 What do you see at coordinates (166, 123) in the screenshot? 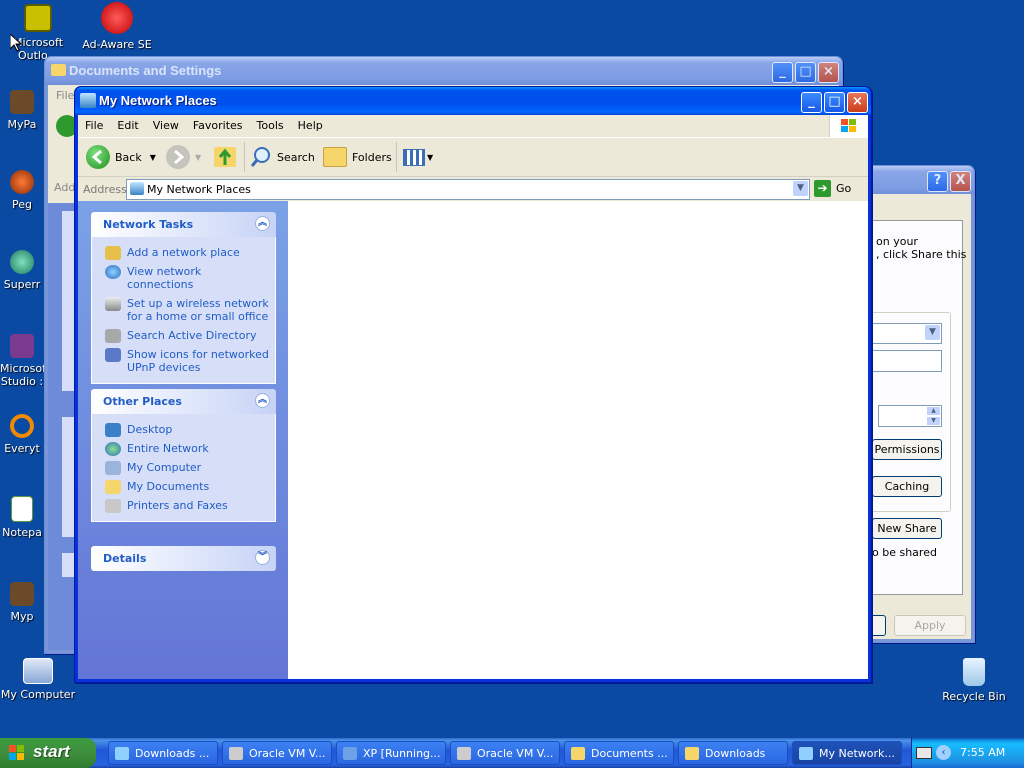
I see `menu-view: View` at bounding box center [166, 123].